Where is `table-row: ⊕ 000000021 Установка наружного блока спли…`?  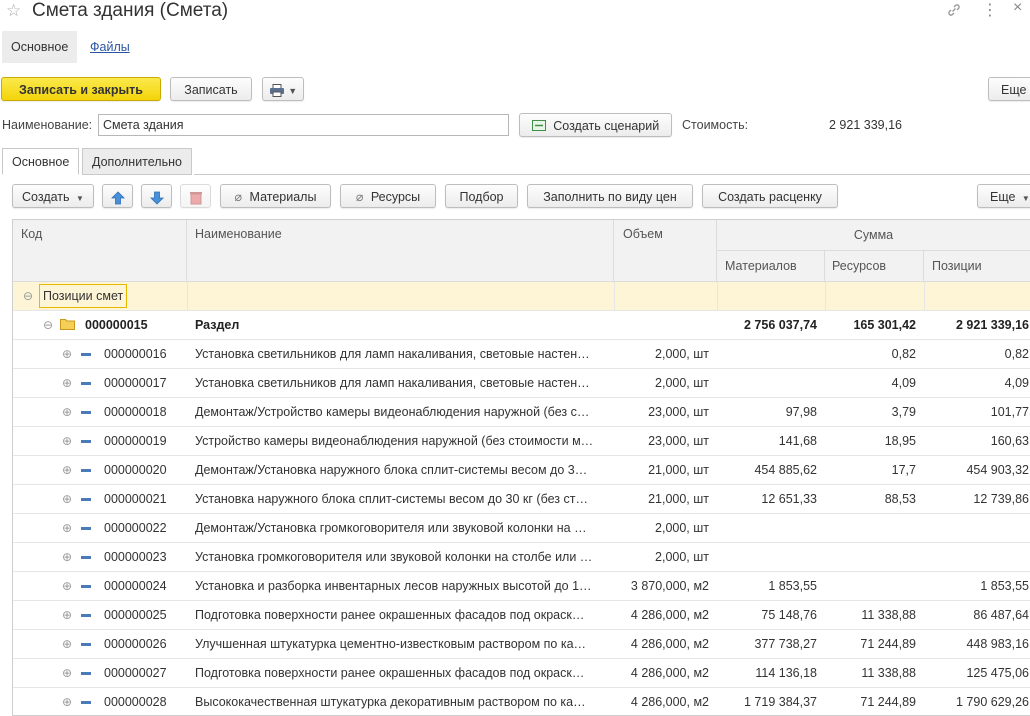
table-row: ⊕ 000000021 Установка наружного блока спли… is located at coordinates (521, 499).